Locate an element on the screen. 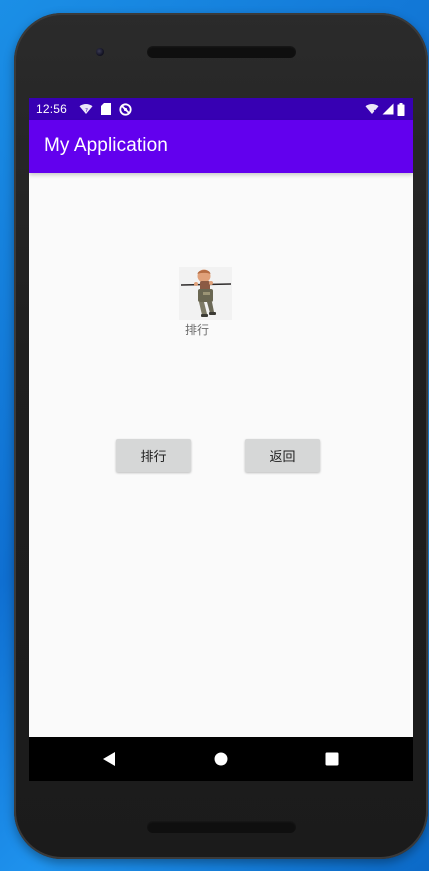  front-camera is located at coordinates (100, 52).